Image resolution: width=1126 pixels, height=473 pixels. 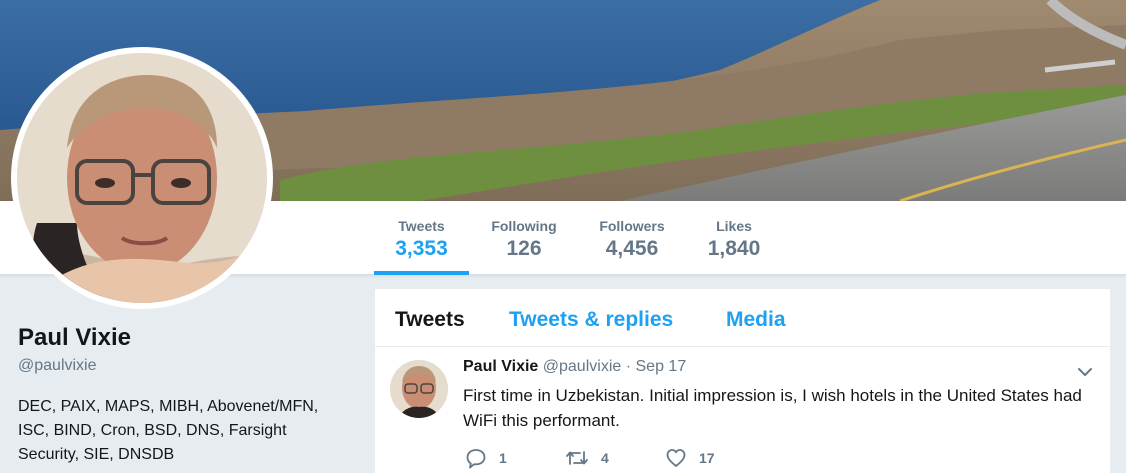 I want to click on retweet-icon, so click(x=577, y=458).